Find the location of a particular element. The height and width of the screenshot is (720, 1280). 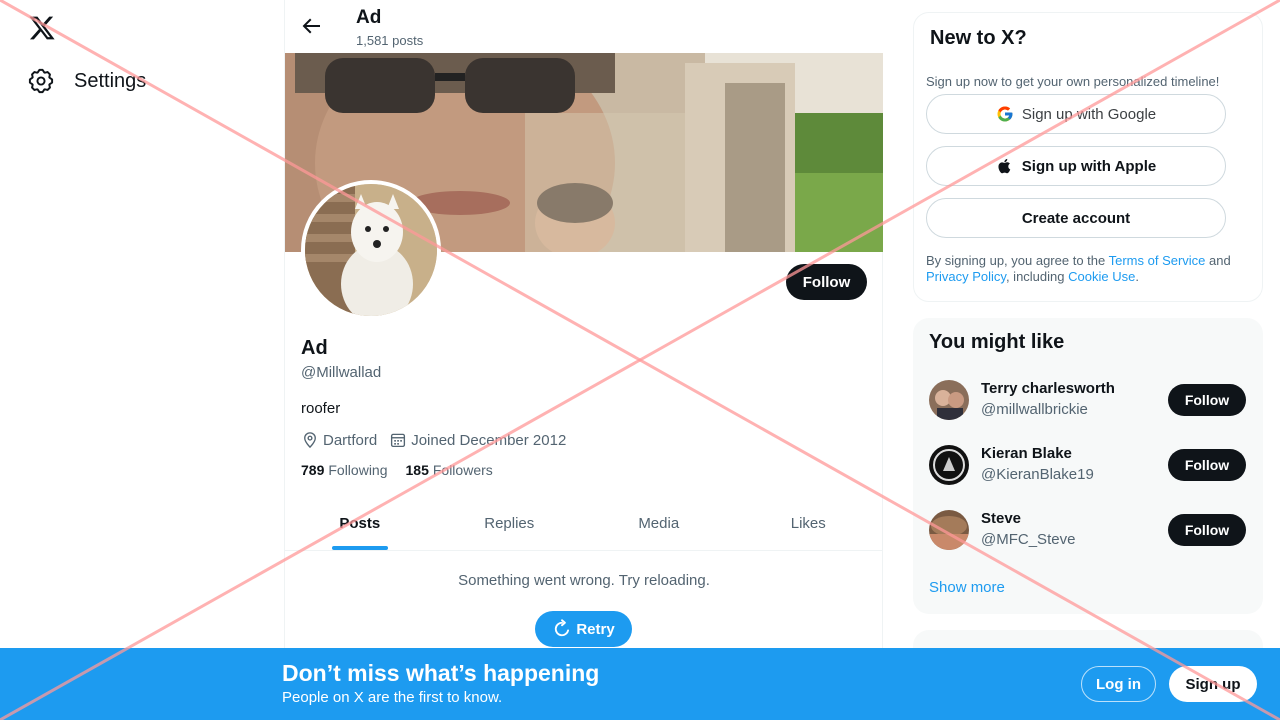

login-button: Log in is located at coordinates (1118, 684).